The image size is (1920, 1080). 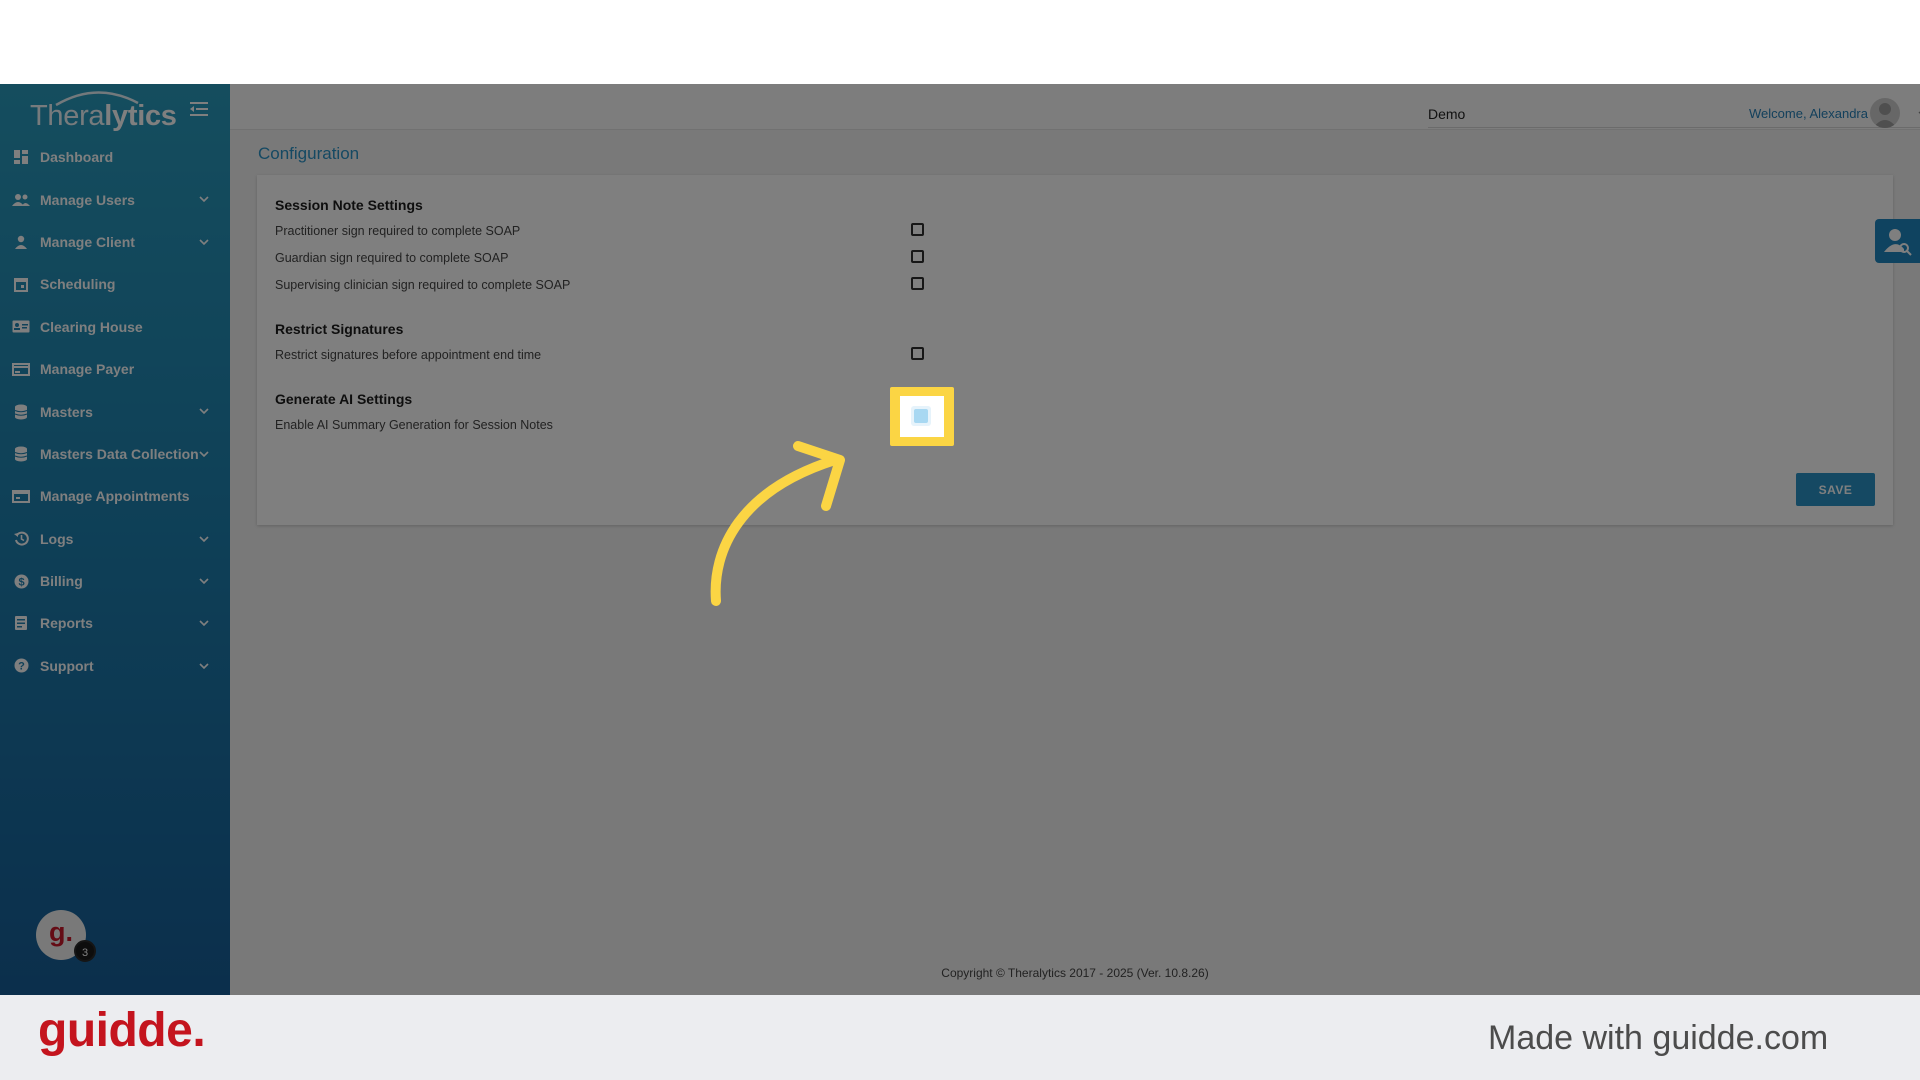 I want to click on id-card-icon, so click(x=21, y=327).